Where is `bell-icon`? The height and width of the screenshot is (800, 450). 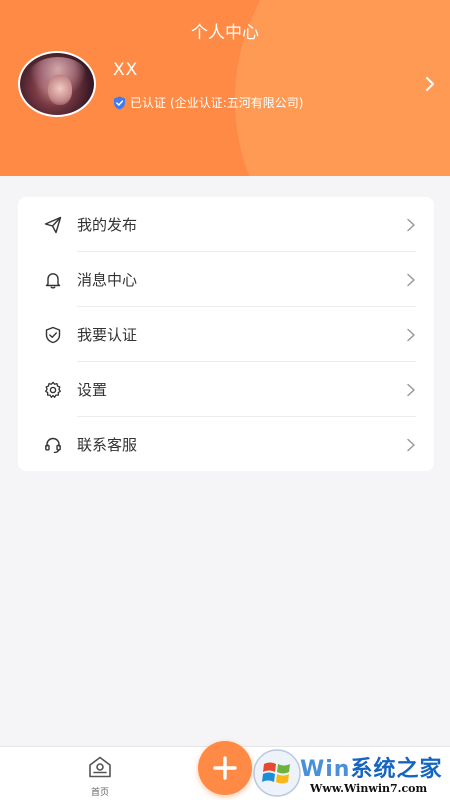 bell-icon is located at coordinates (53, 280).